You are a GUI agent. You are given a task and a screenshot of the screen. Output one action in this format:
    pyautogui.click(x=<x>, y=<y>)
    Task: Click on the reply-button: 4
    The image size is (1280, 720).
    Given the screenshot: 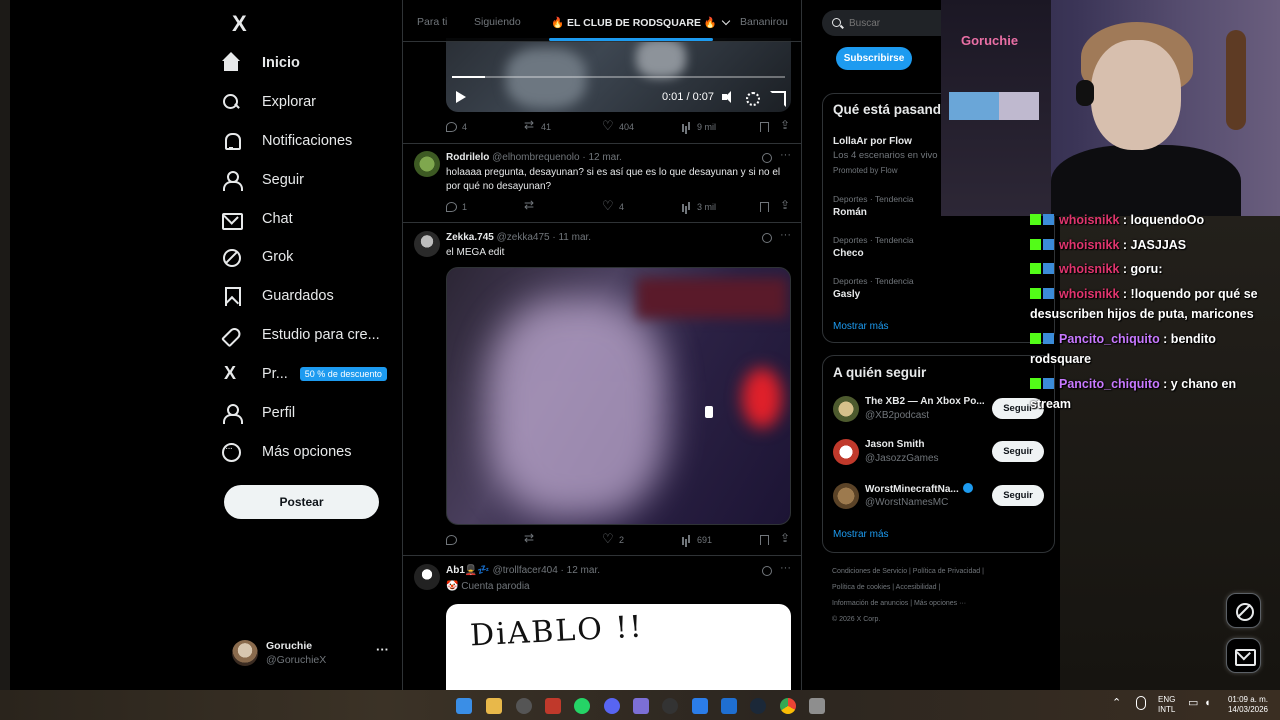 What is the action you would take?
    pyautogui.click(x=456, y=127)
    